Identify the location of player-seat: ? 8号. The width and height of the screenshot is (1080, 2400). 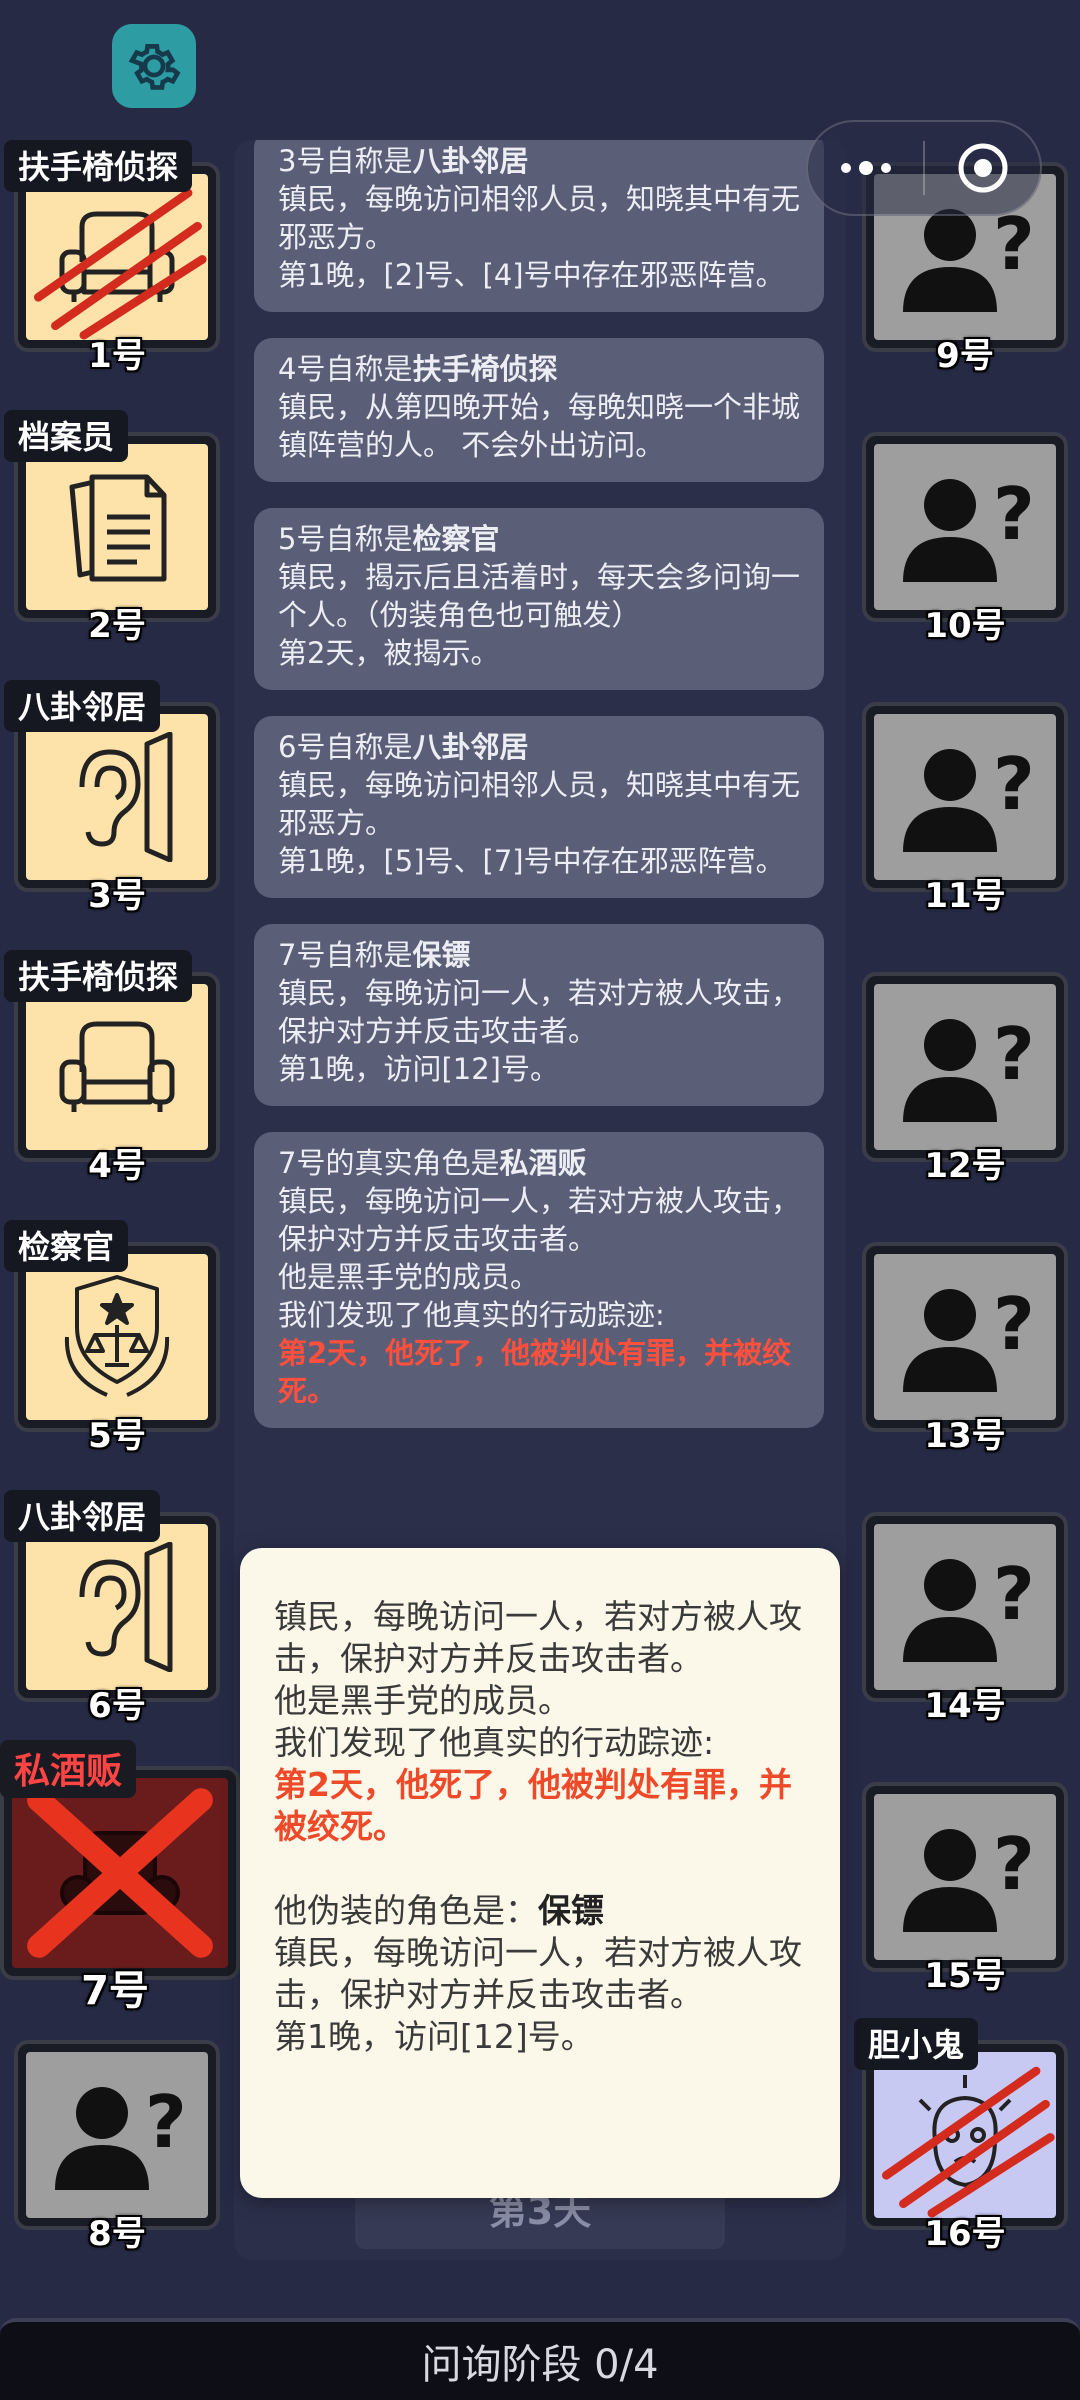
(111, 2136).